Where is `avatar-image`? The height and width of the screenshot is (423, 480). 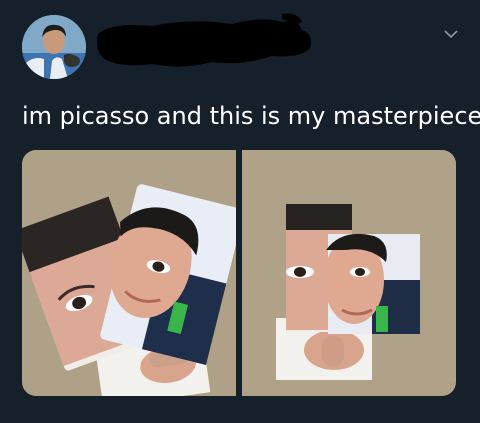
avatar-image is located at coordinates (54, 47).